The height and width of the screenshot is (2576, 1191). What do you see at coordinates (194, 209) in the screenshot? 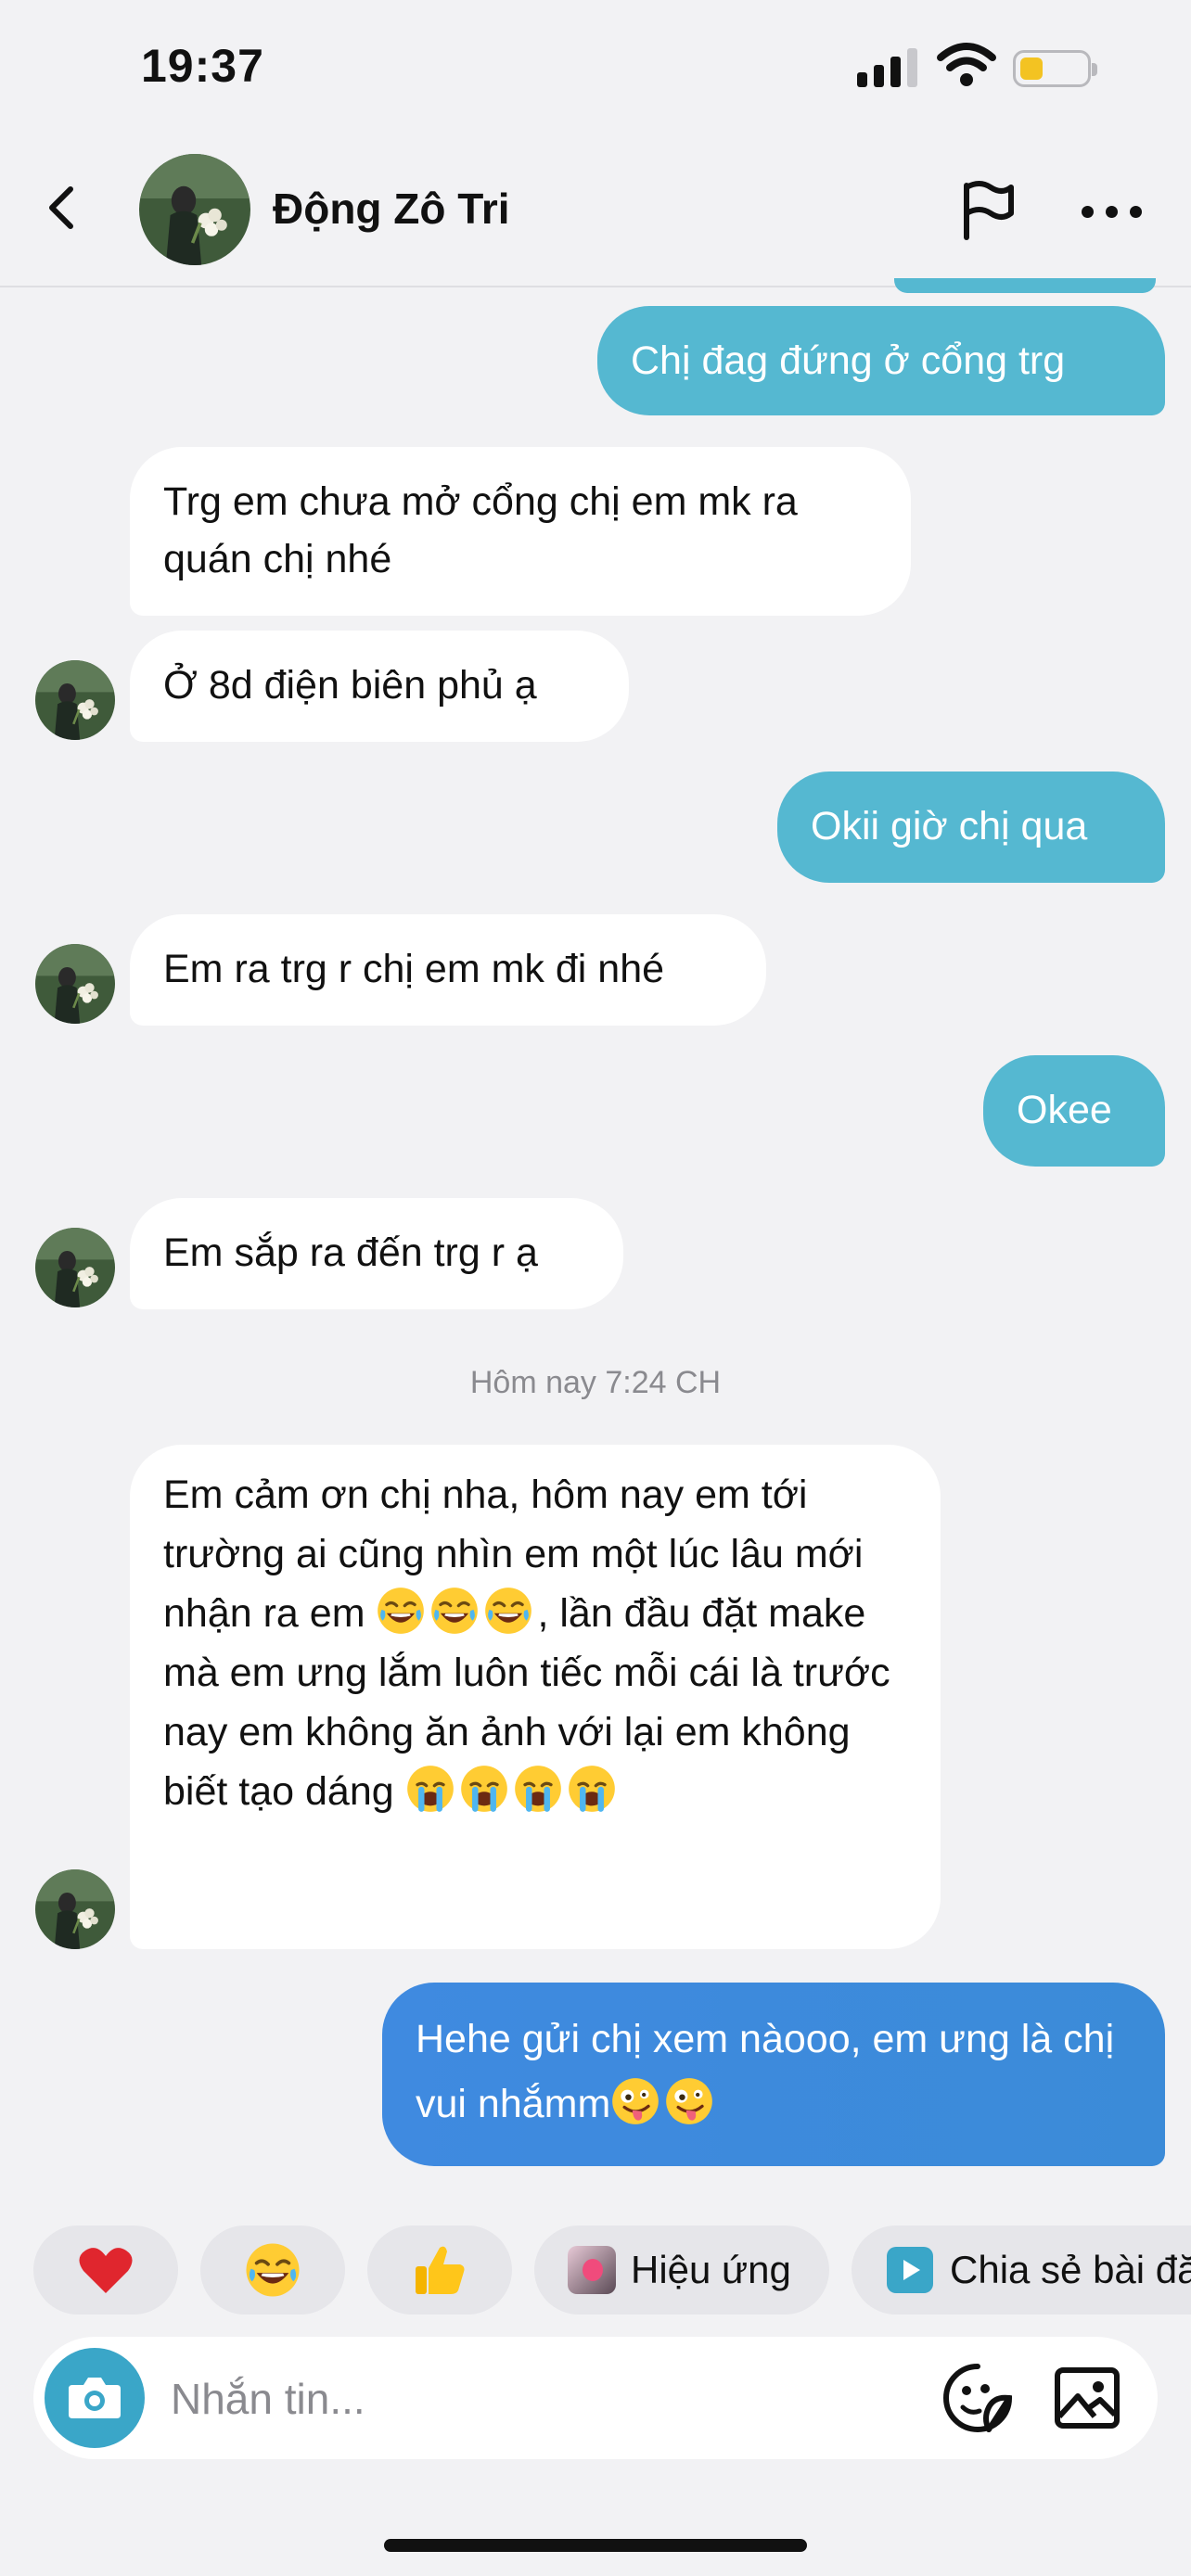
I see `contact-avatar` at bounding box center [194, 209].